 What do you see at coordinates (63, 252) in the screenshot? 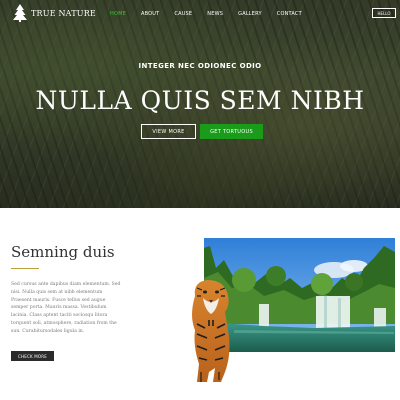
I see `section-title: Semning duis` at bounding box center [63, 252].